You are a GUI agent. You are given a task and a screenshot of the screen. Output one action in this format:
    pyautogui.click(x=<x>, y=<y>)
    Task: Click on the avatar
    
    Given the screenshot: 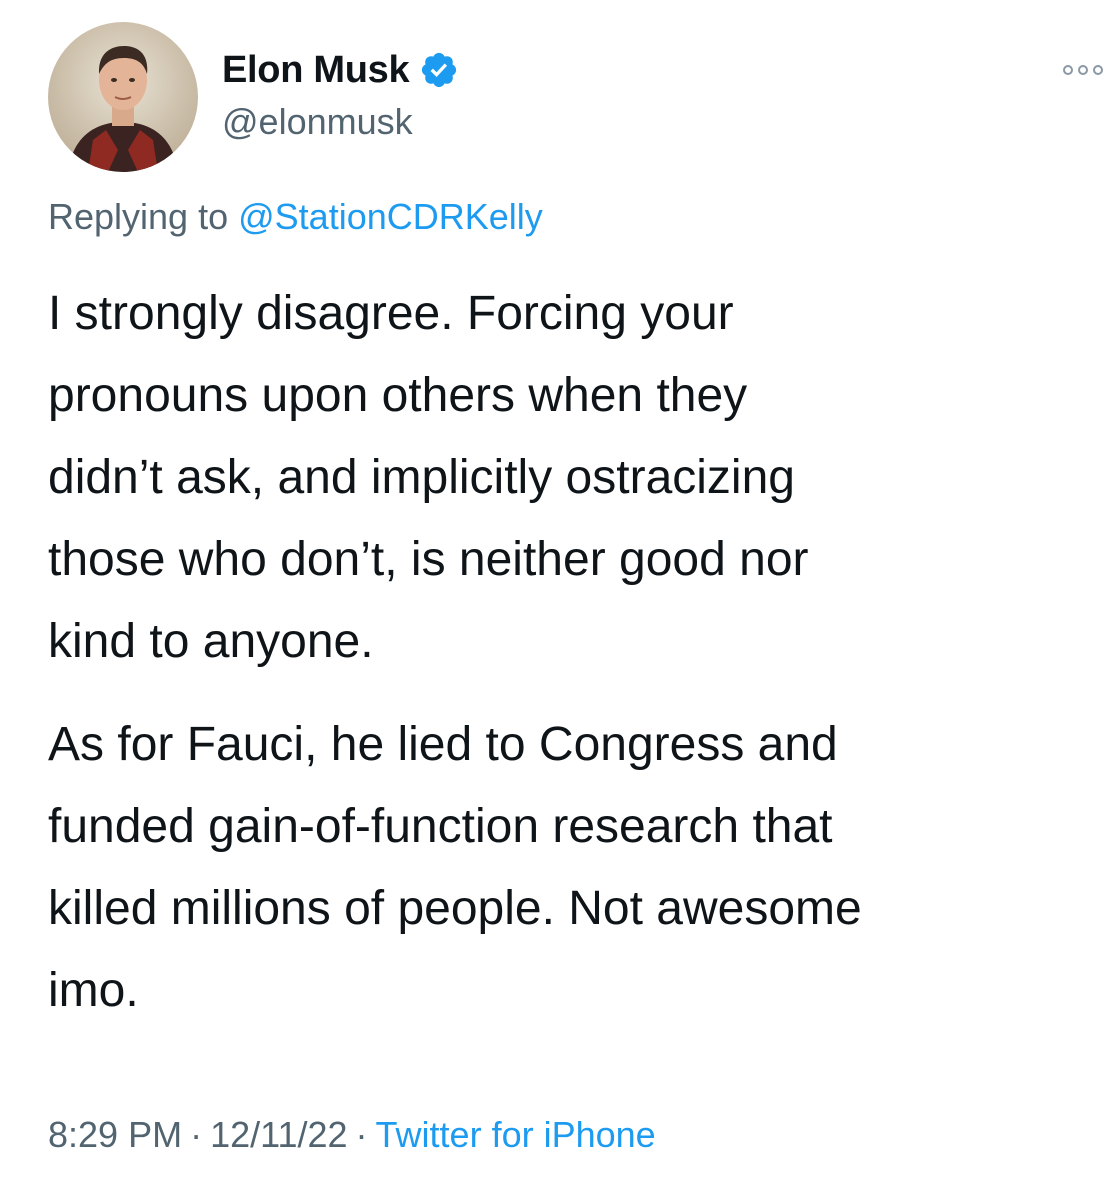 What is the action you would take?
    pyautogui.click(x=123, y=97)
    